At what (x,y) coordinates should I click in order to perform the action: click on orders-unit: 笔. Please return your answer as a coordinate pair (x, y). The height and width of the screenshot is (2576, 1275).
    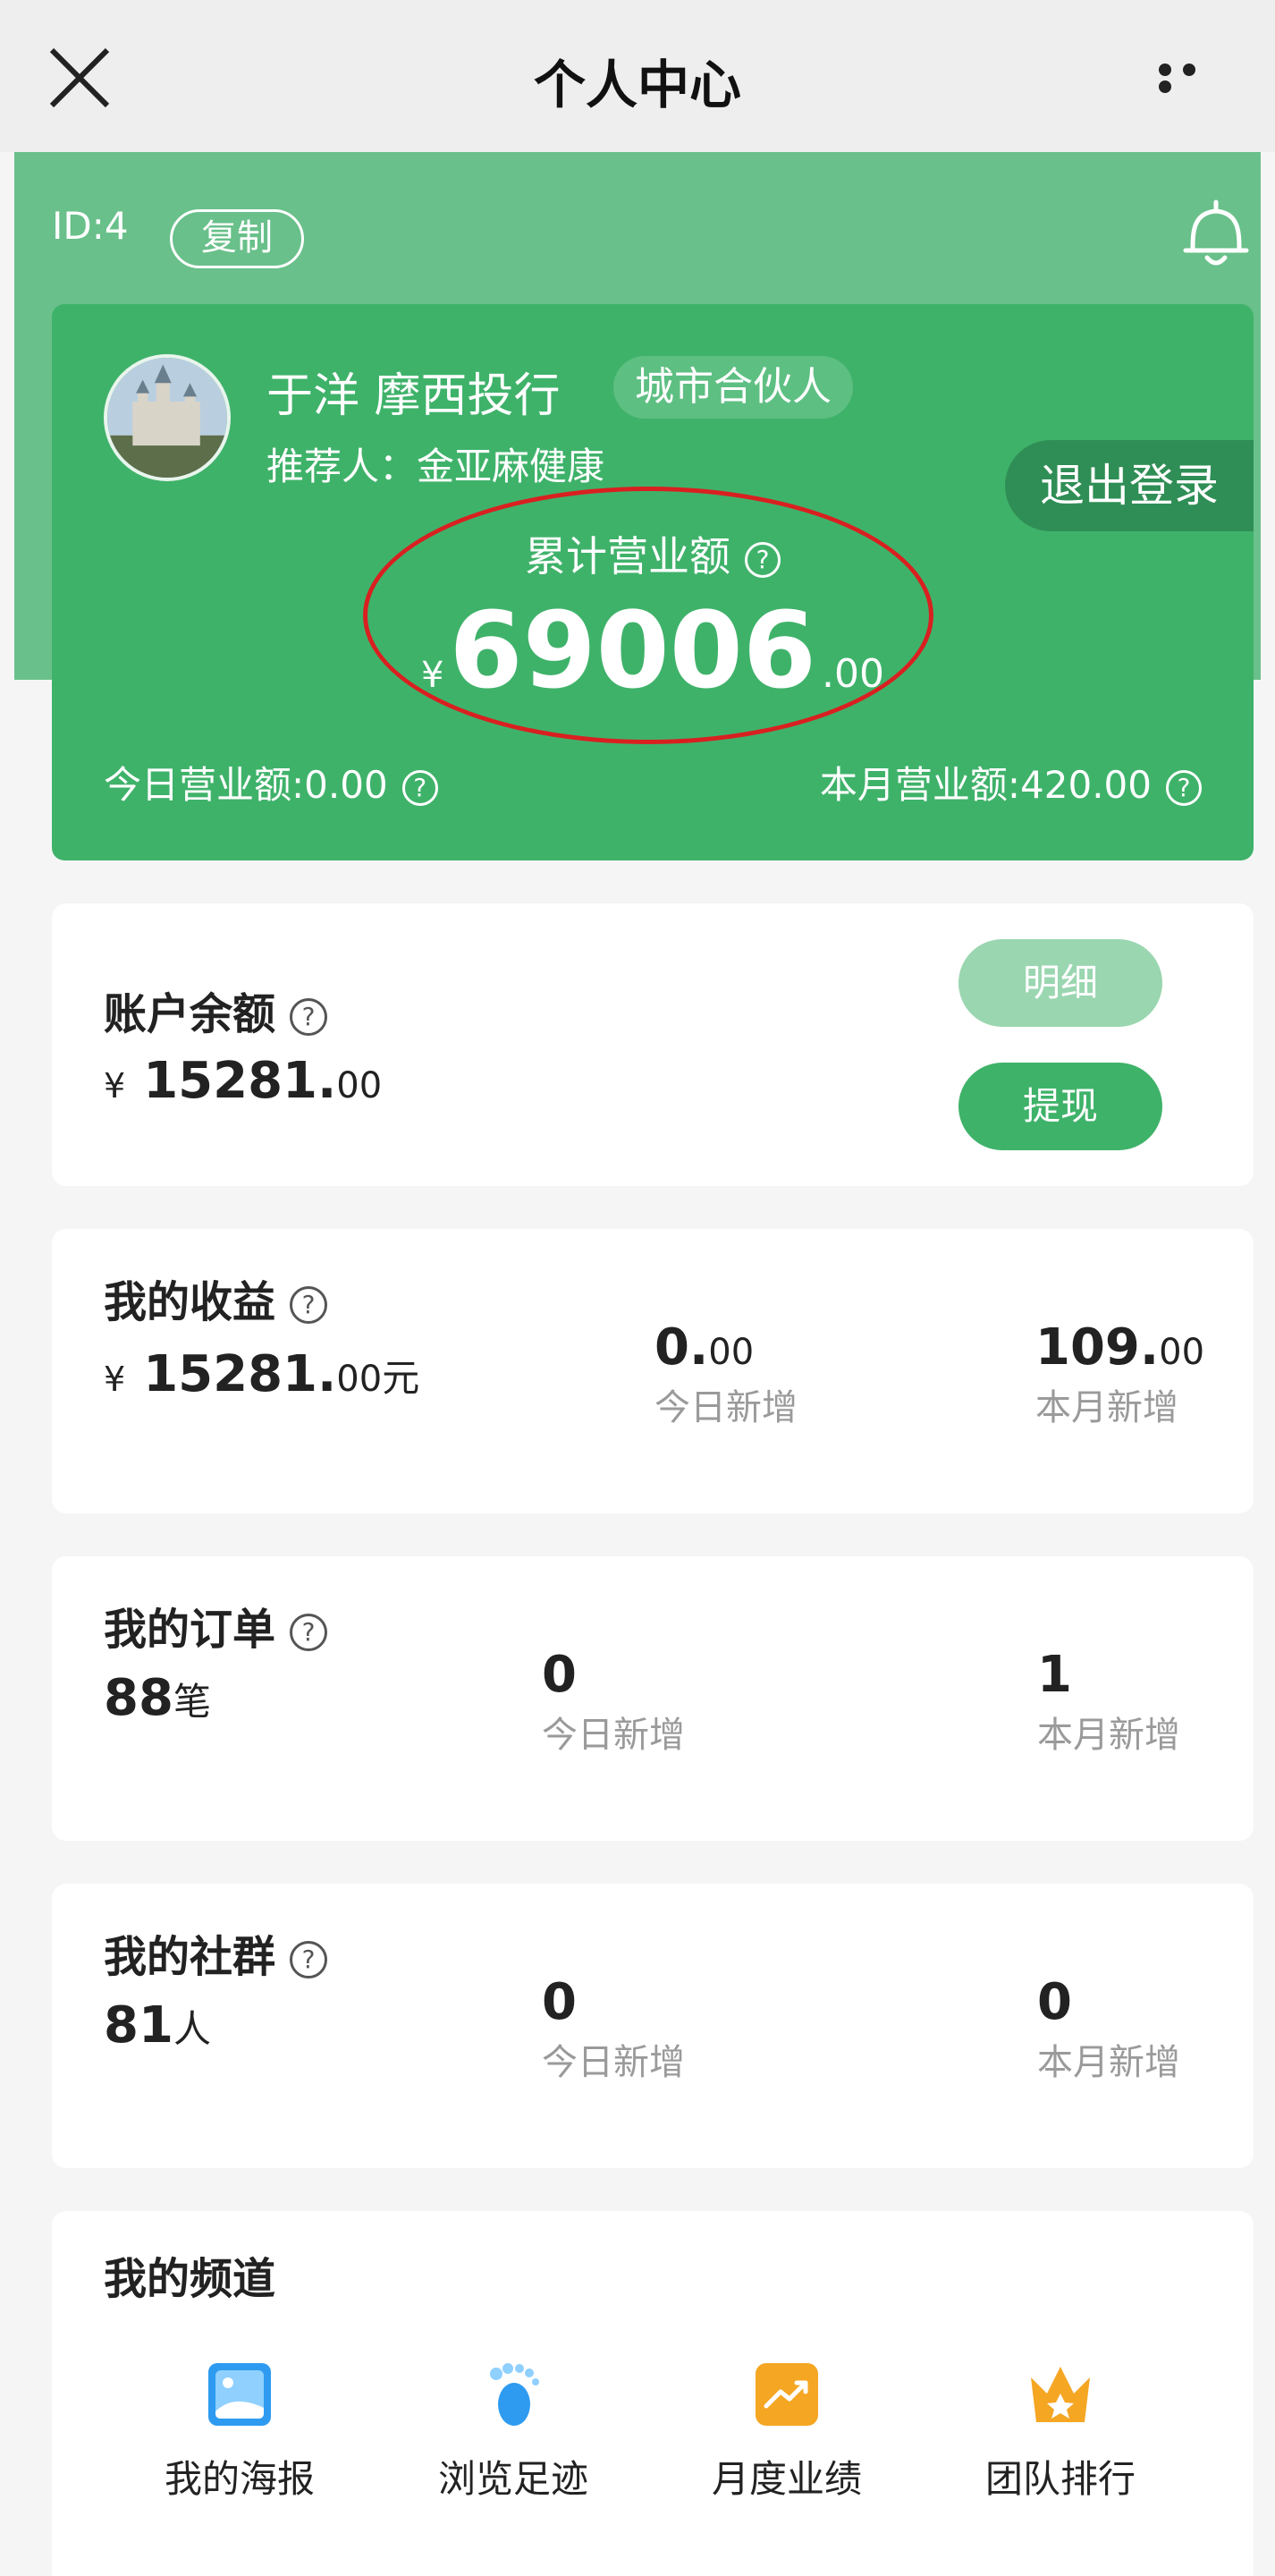
    Looking at the image, I should click on (192, 1702).